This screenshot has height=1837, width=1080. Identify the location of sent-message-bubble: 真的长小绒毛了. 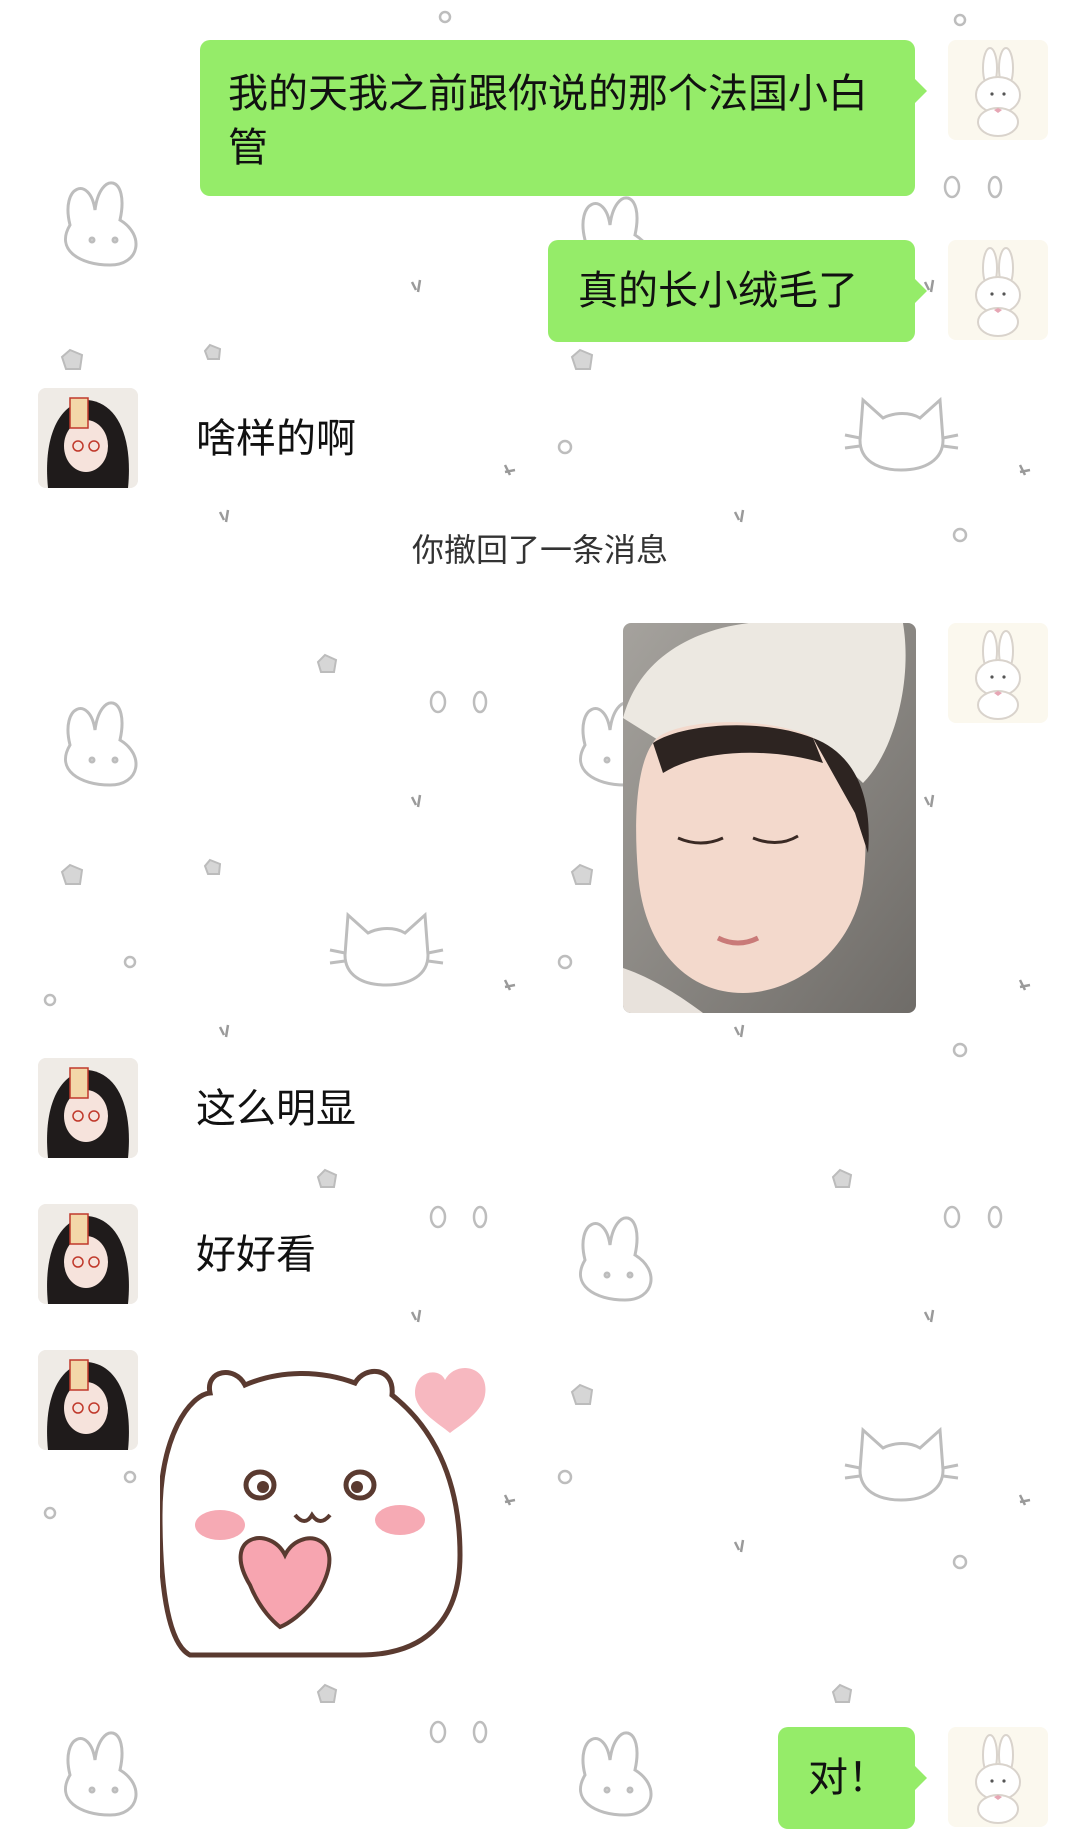
(737, 291).